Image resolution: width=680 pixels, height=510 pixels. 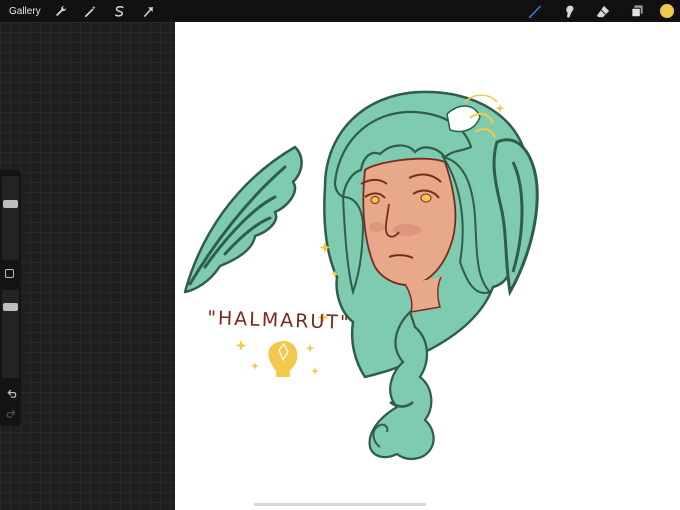 I want to click on opacity-handle, so click(x=10, y=307).